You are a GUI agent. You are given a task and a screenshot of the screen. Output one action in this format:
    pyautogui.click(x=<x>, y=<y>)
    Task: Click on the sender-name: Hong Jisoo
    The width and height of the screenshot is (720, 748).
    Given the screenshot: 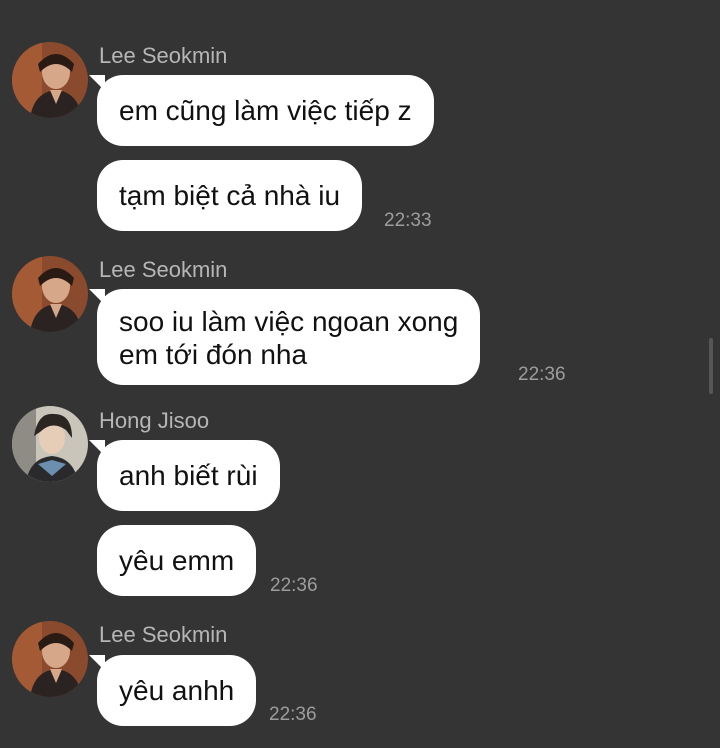 What is the action you would take?
    pyautogui.click(x=154, y=420)
    